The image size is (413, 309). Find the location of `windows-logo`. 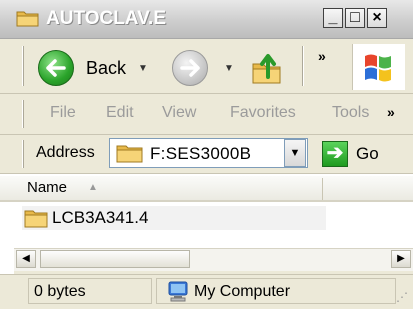

windows-logo is located at coordinates (378, 67).